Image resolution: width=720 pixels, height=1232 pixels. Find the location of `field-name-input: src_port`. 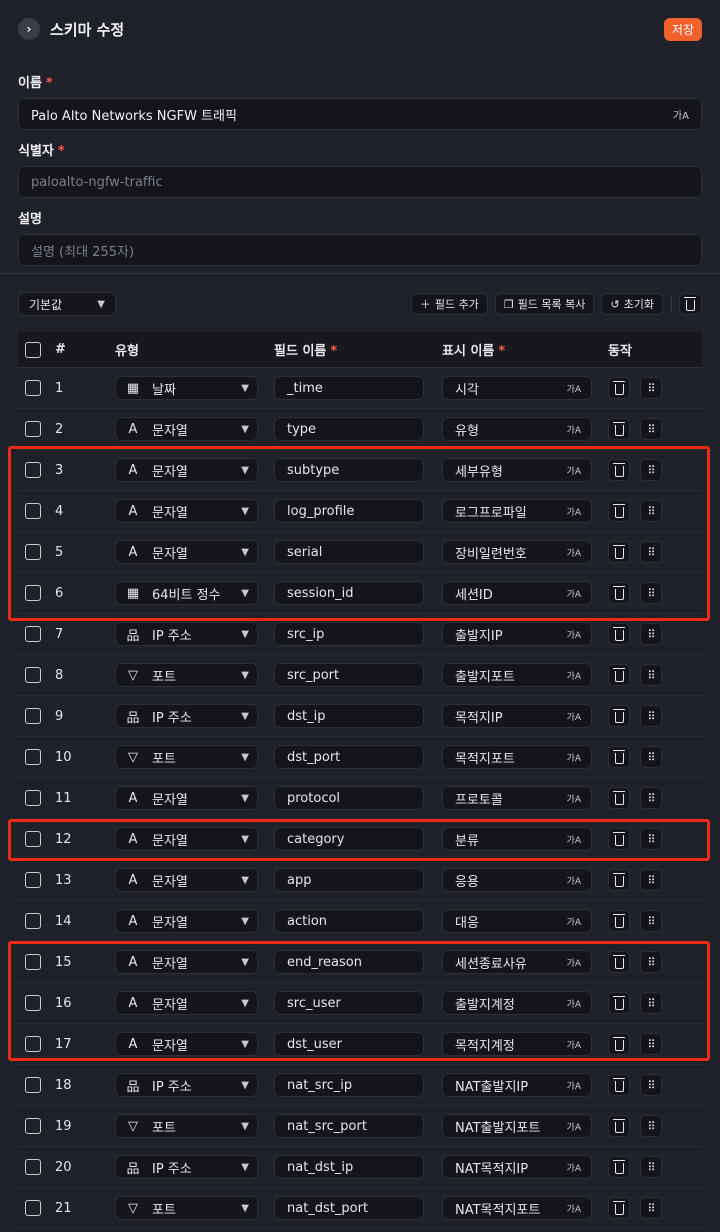

field-name-input: src_port is located at coordinates (349, 675).